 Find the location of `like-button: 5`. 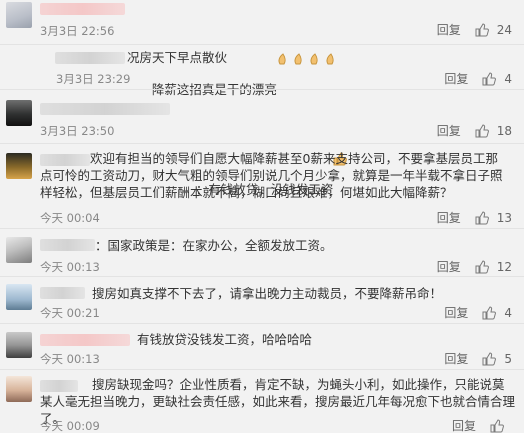

like-button: 5 is located at coordinates (497, 359).